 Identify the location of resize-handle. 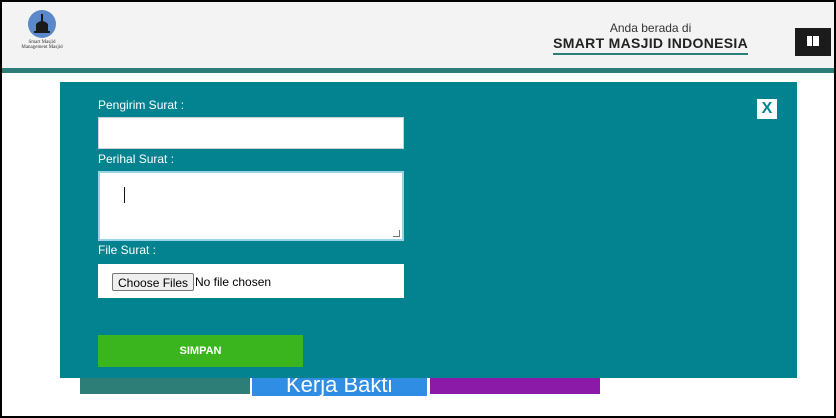
(396, 233).